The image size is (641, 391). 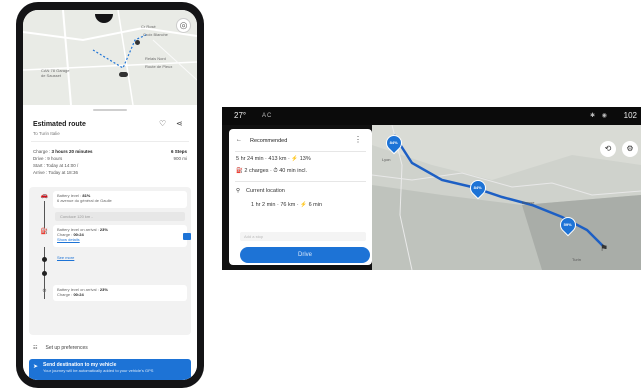 What do you see at coordinates (55, 172) in the screenshot?
I see `arrival-time: Arrive : Today at 18:36` at bounding box center [55, 172].